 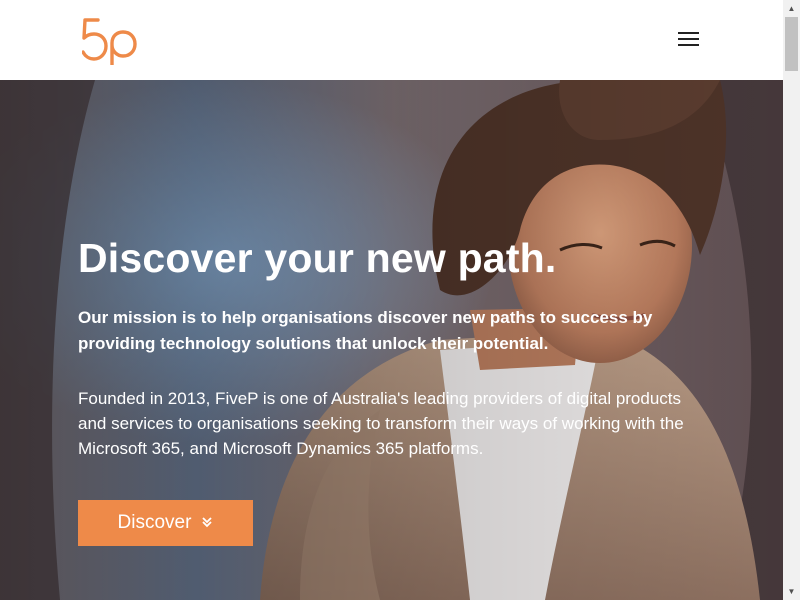 I want to click on menu-bar-top, so click(x=688, y=33).